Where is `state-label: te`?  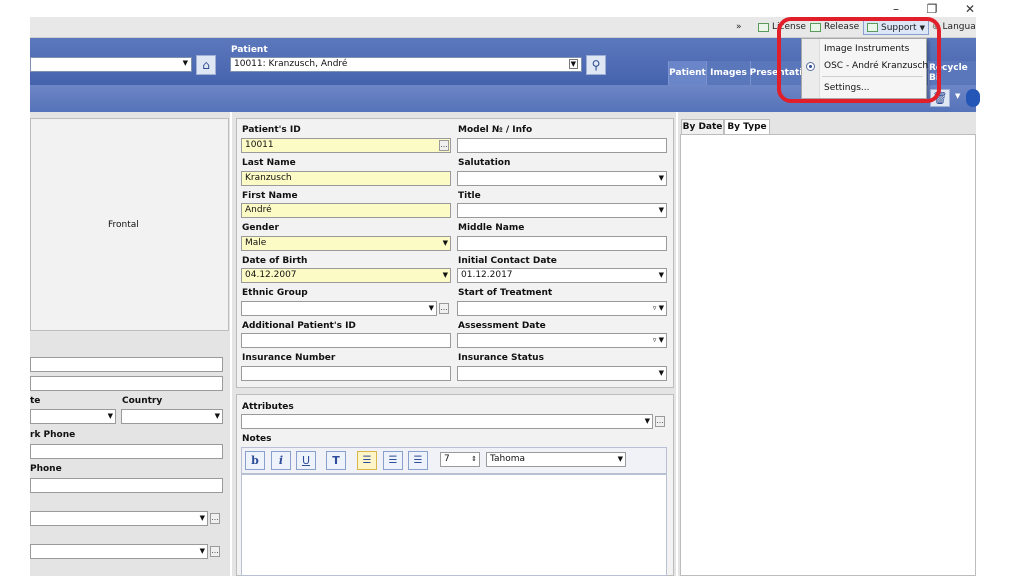 state-label: te is located at coordinates (35, 401).